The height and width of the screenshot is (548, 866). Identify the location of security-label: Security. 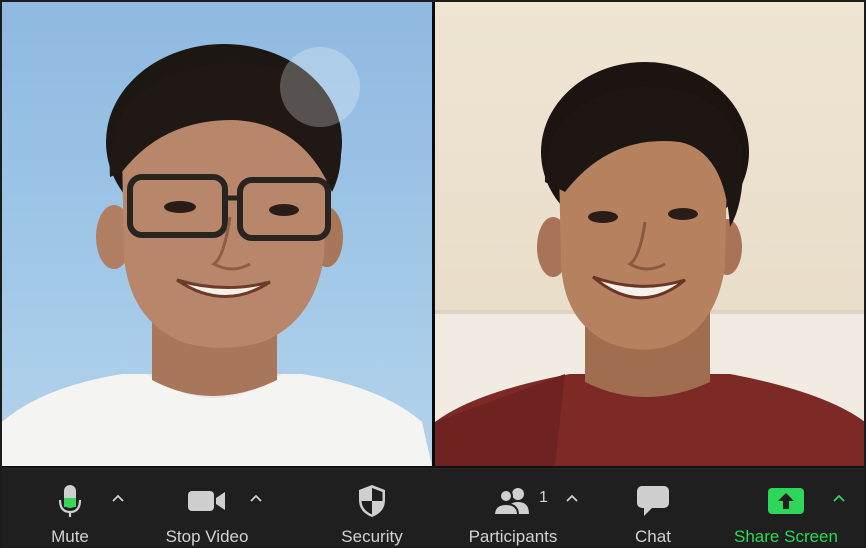
(372, 536).